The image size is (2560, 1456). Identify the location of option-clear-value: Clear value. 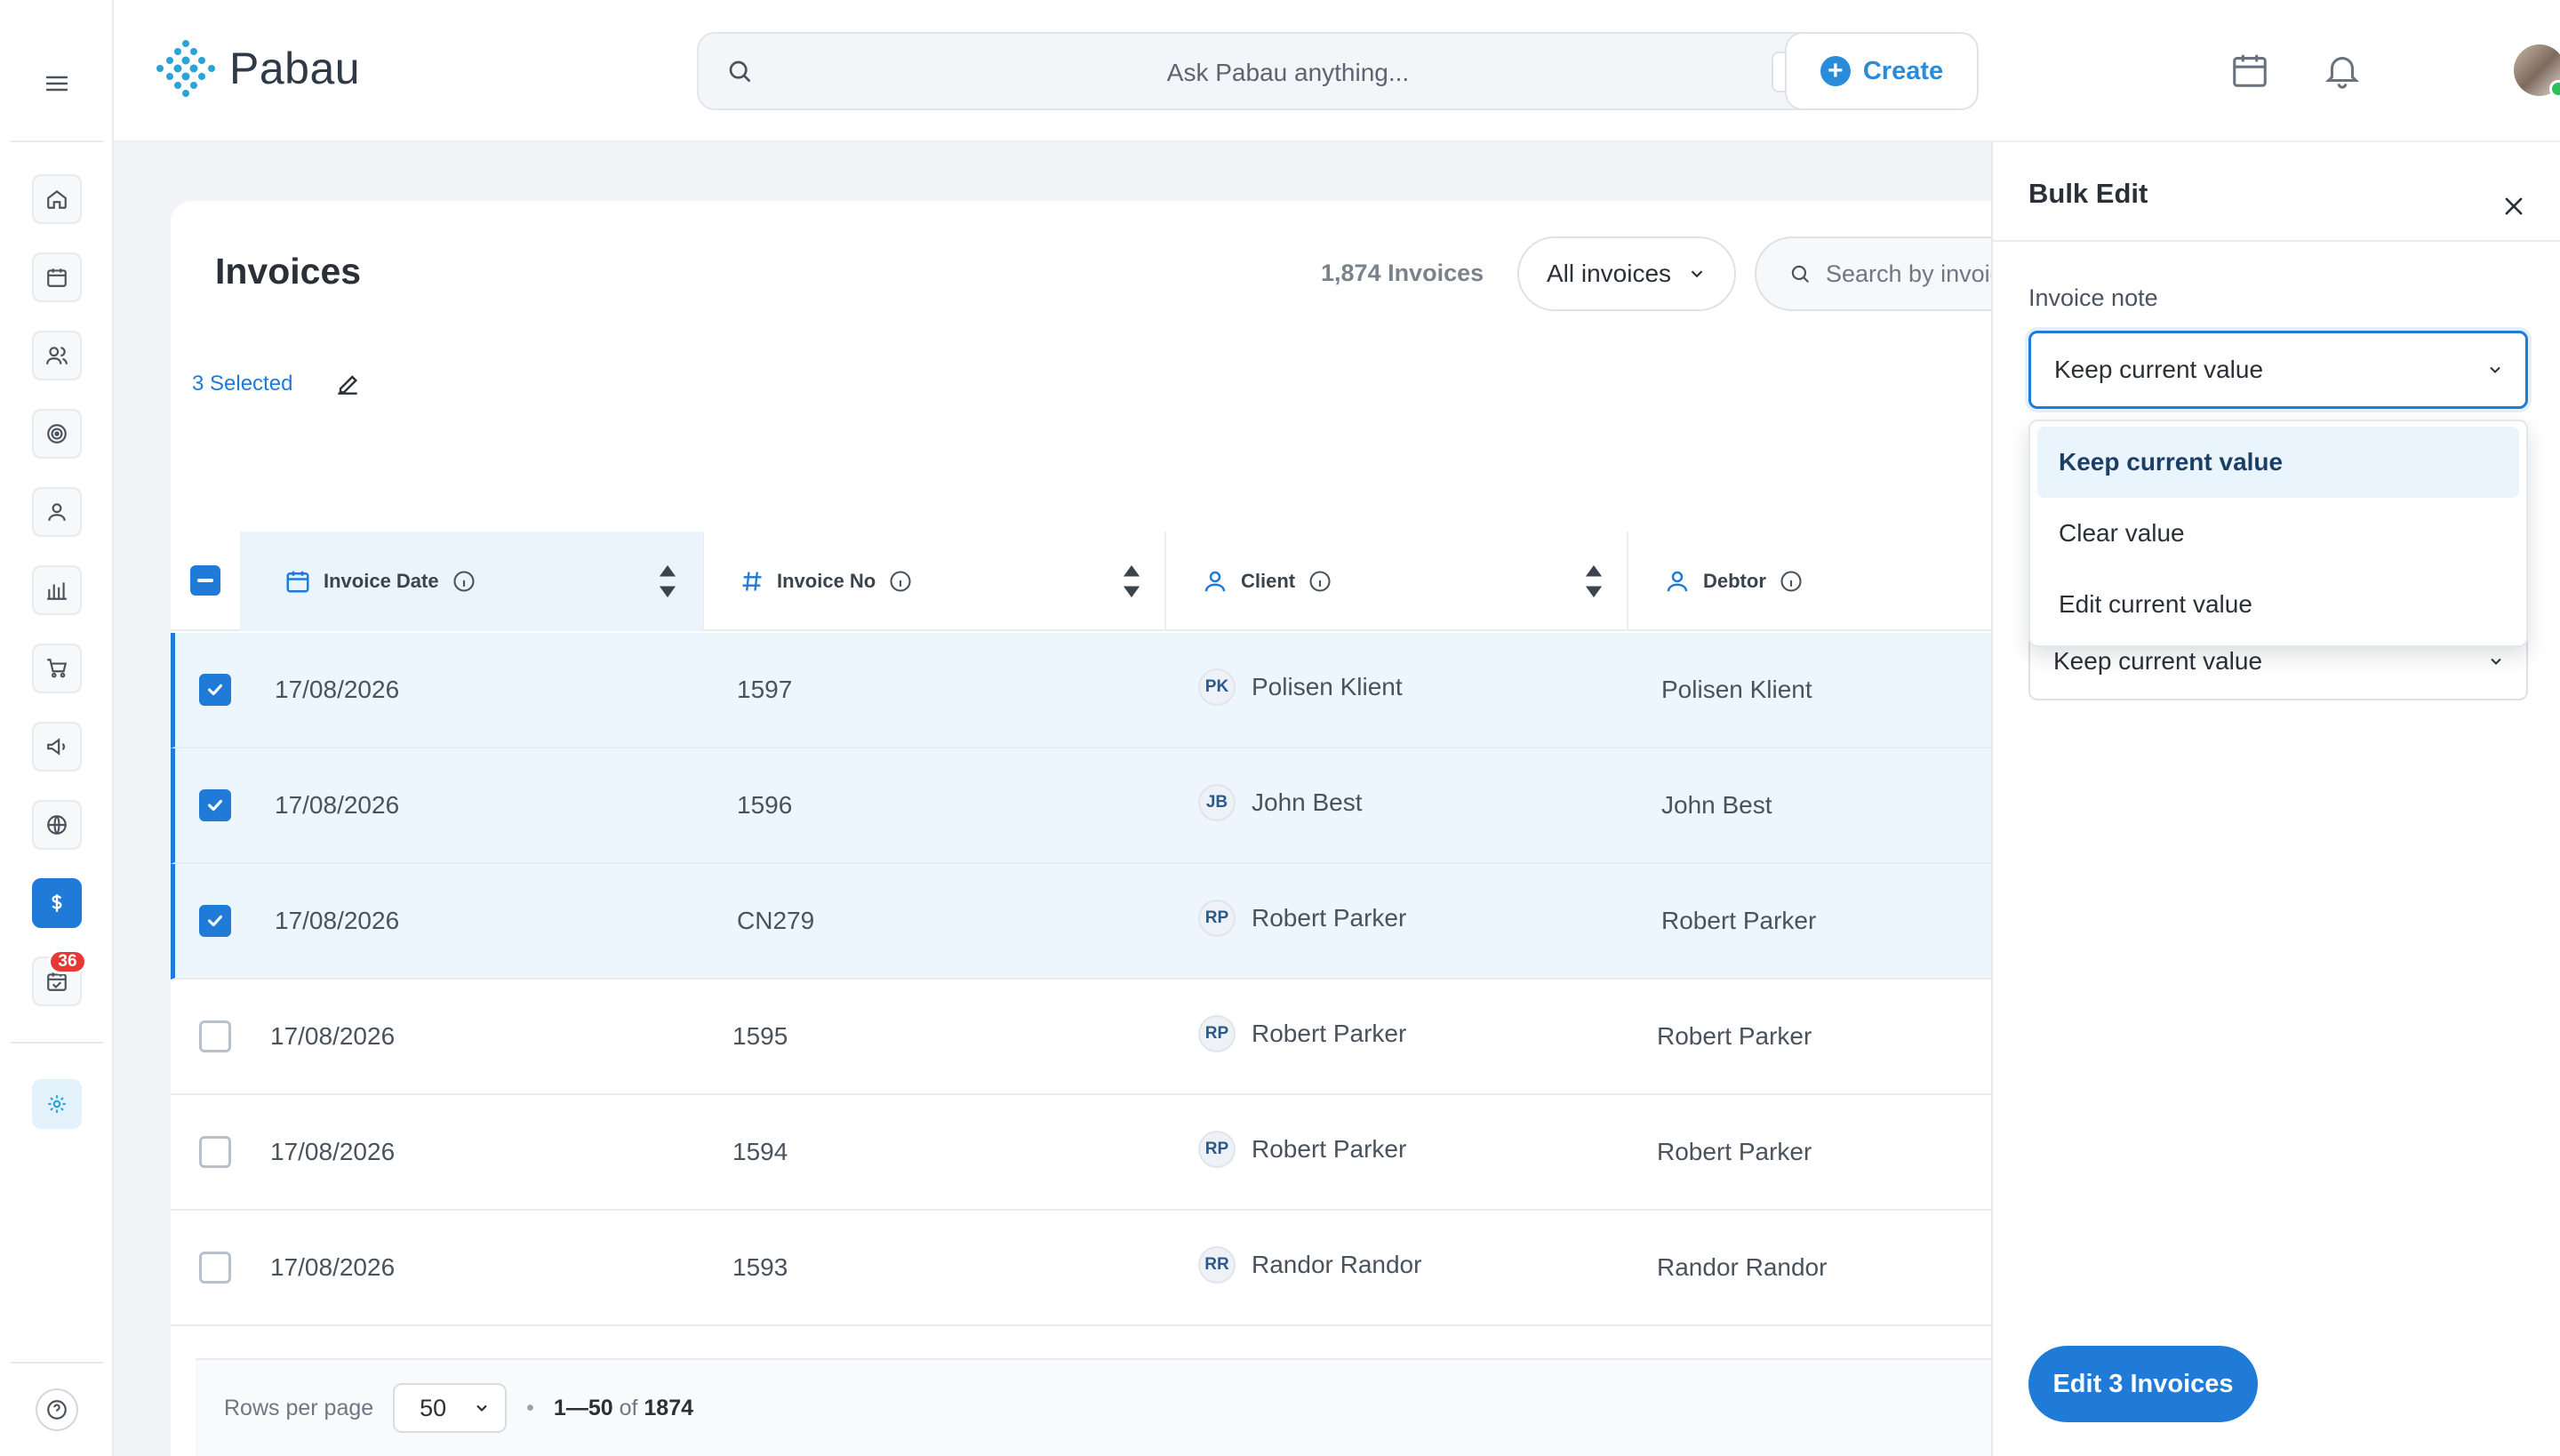
(2278, 533).